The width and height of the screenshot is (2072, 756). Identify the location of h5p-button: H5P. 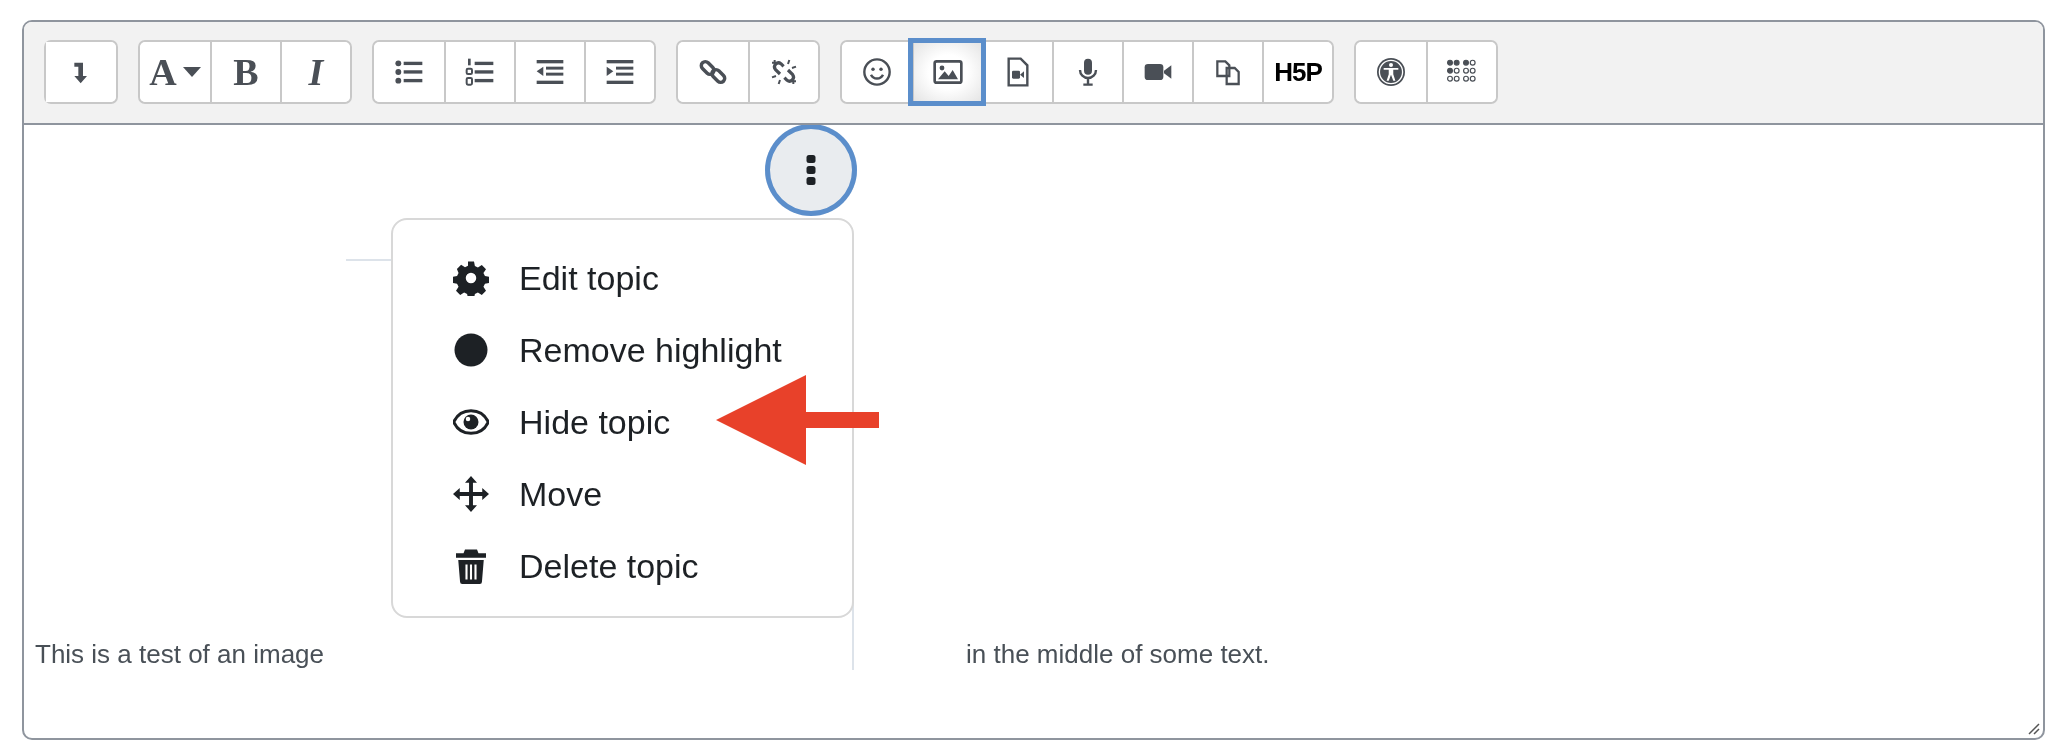
(1297, 72).